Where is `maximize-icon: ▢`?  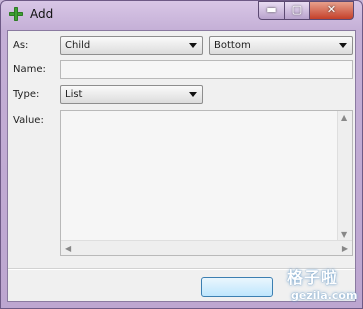 maximize-icon: ▢ is located at coordinates (297, 9).